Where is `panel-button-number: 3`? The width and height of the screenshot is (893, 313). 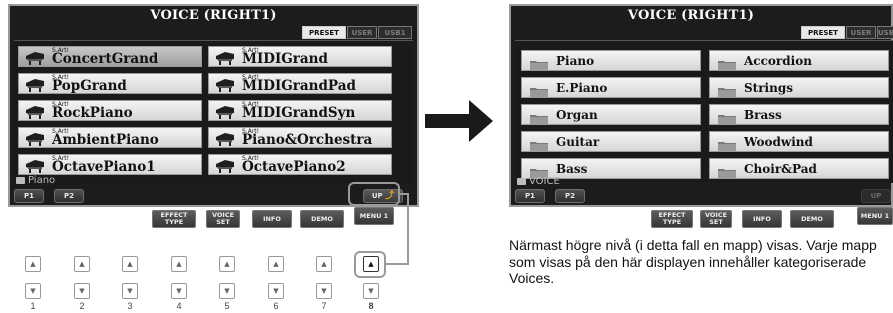
panel-button-number: 3 is located at coordinates (130, 306).